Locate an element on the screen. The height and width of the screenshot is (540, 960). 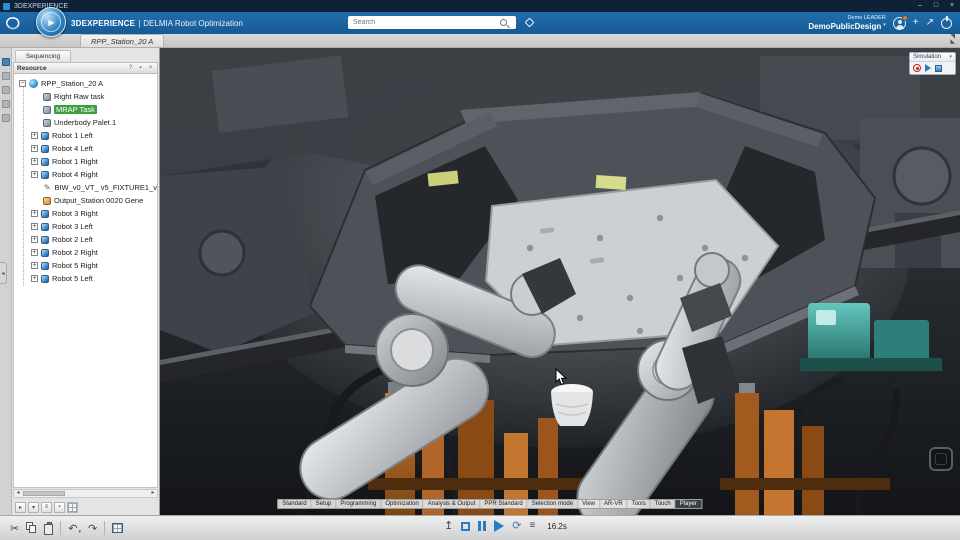
scroll-left-icon: ◂ is located at coordinates (18, 493).